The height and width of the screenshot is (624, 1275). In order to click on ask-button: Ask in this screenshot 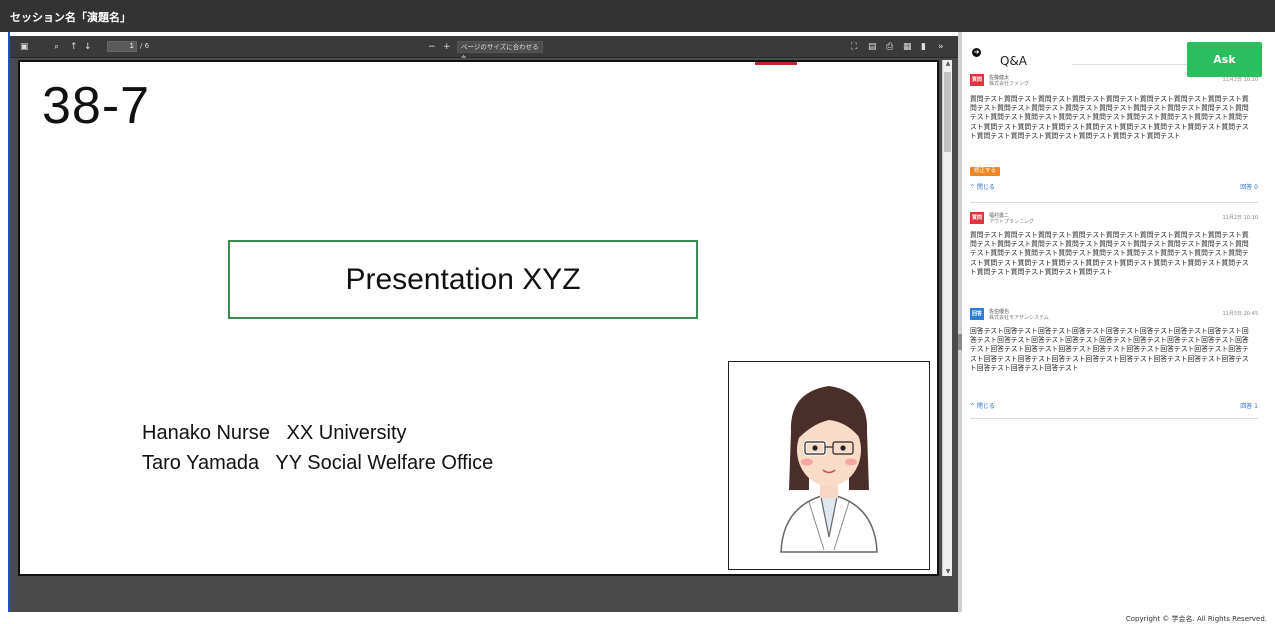, I will do `click(1224, 59)`.